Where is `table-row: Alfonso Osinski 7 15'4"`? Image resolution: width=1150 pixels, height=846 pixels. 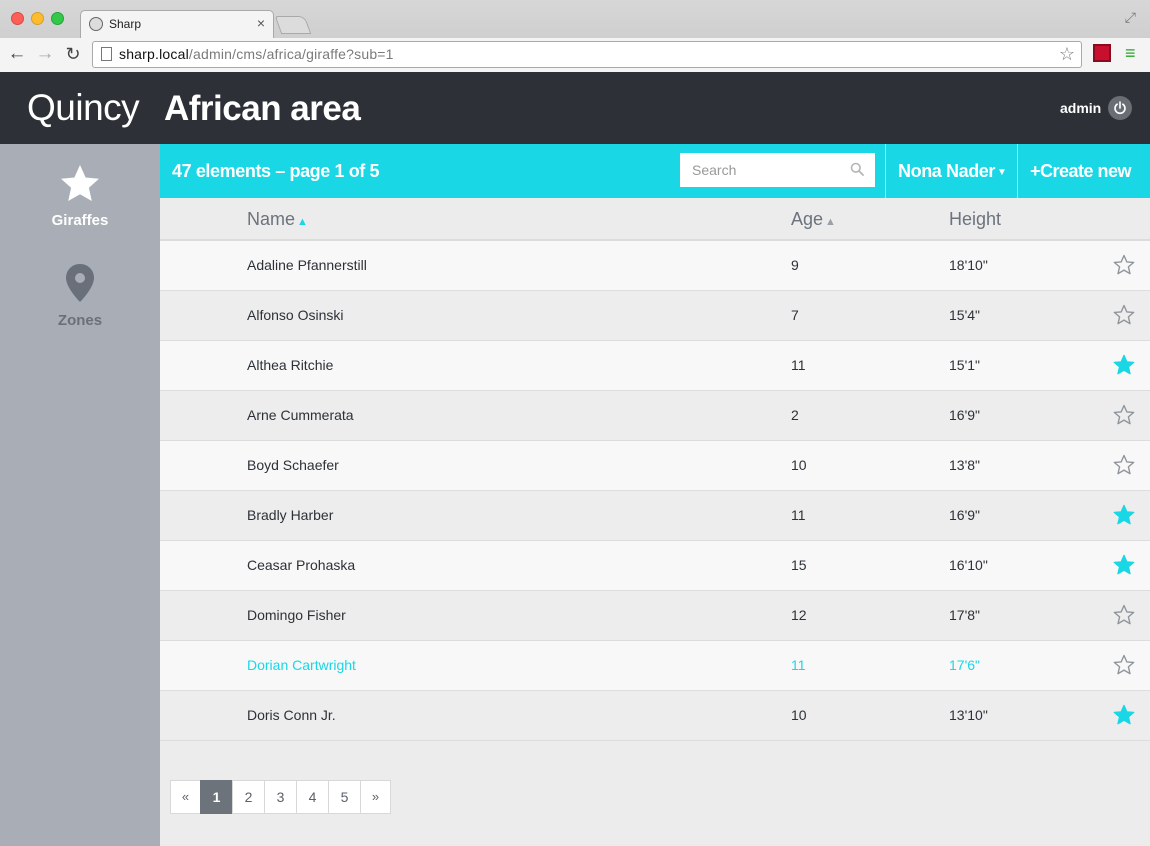 table-row: Alfonso Osinski 7 15'4" is located at coordinates (655, 316).